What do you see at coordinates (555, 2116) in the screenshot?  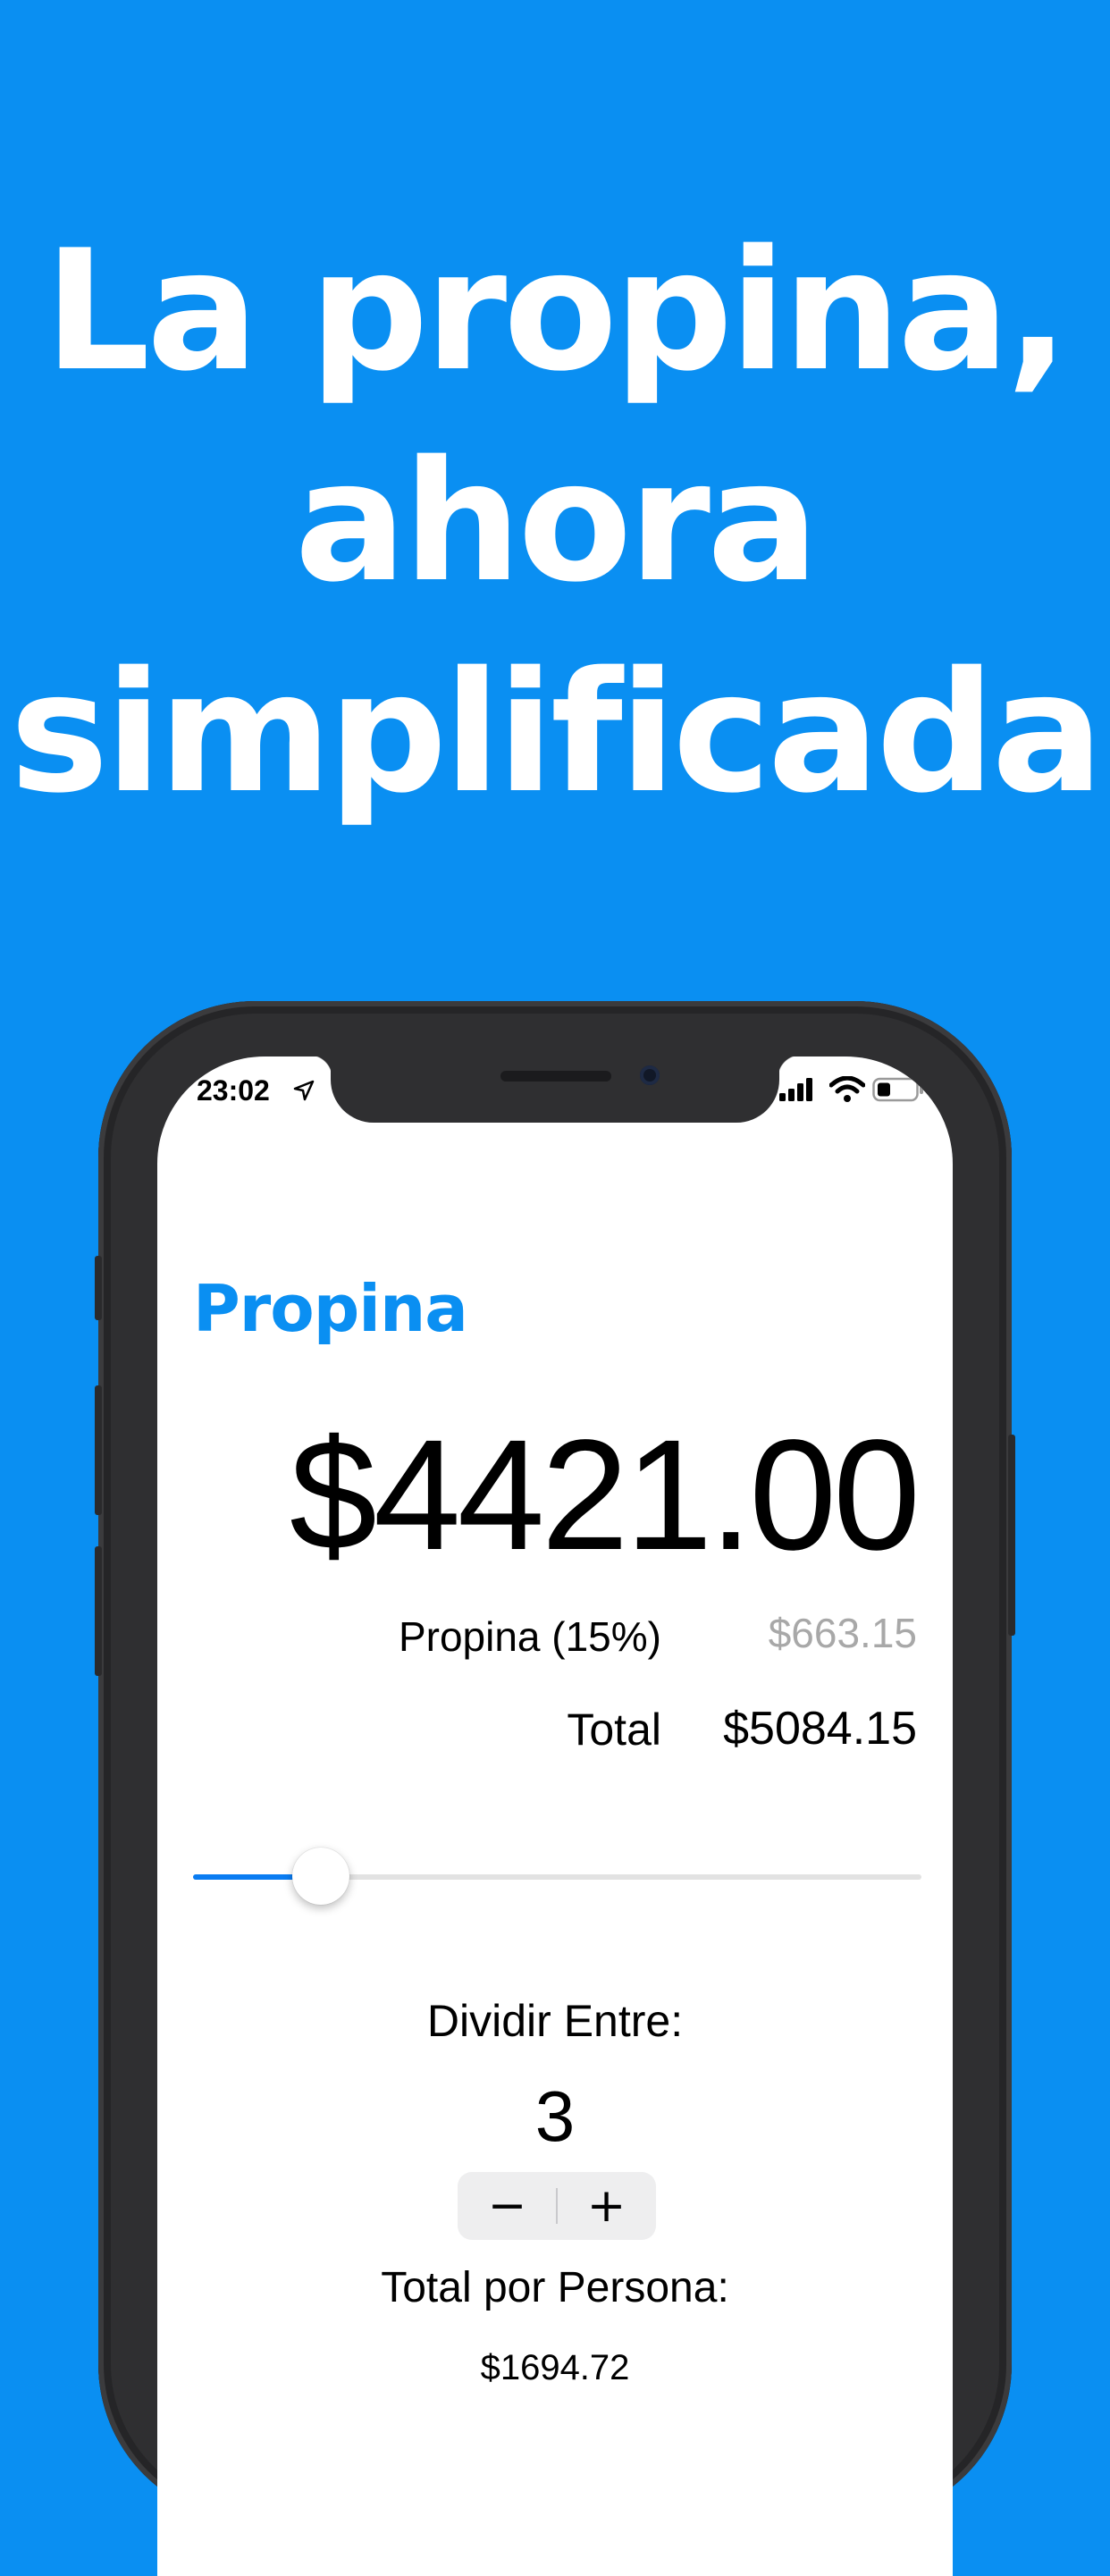 I see `split-count: 3` at bounding box center [555, 2116].